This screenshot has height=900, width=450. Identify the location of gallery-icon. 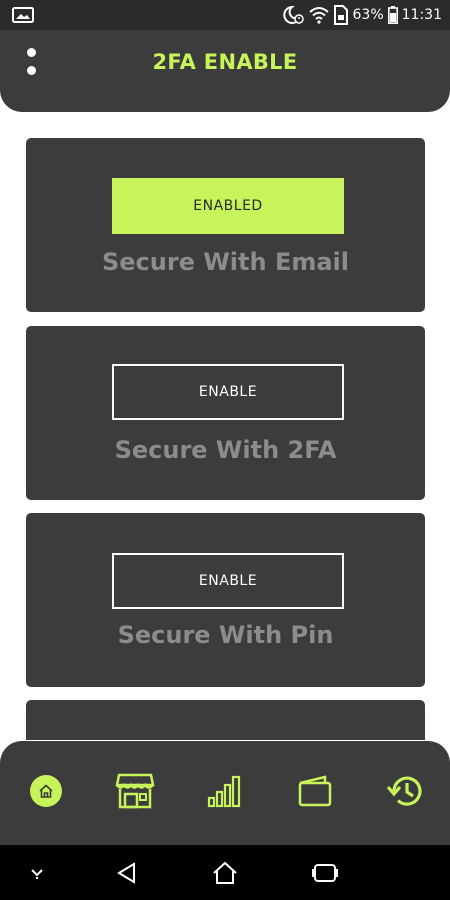
(23, 15).